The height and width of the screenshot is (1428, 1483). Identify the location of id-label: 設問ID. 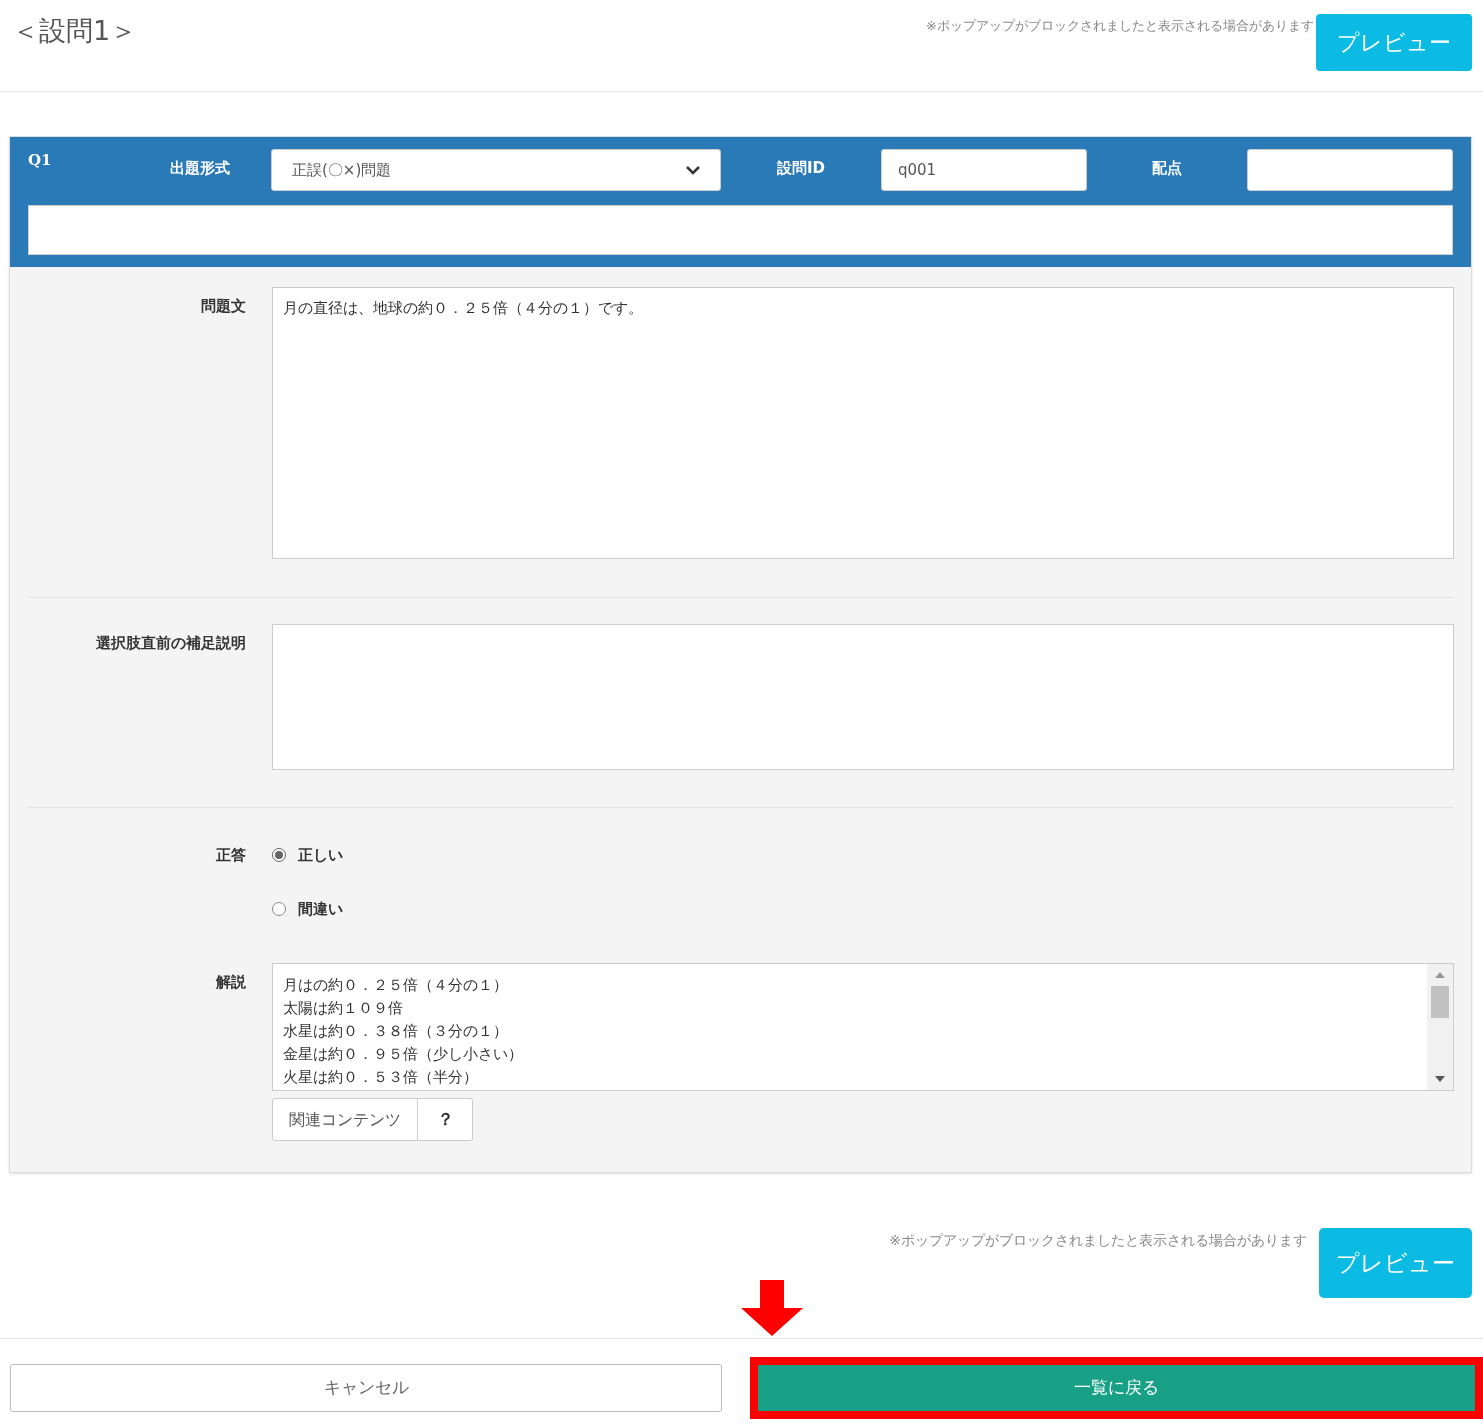
(800, 168).